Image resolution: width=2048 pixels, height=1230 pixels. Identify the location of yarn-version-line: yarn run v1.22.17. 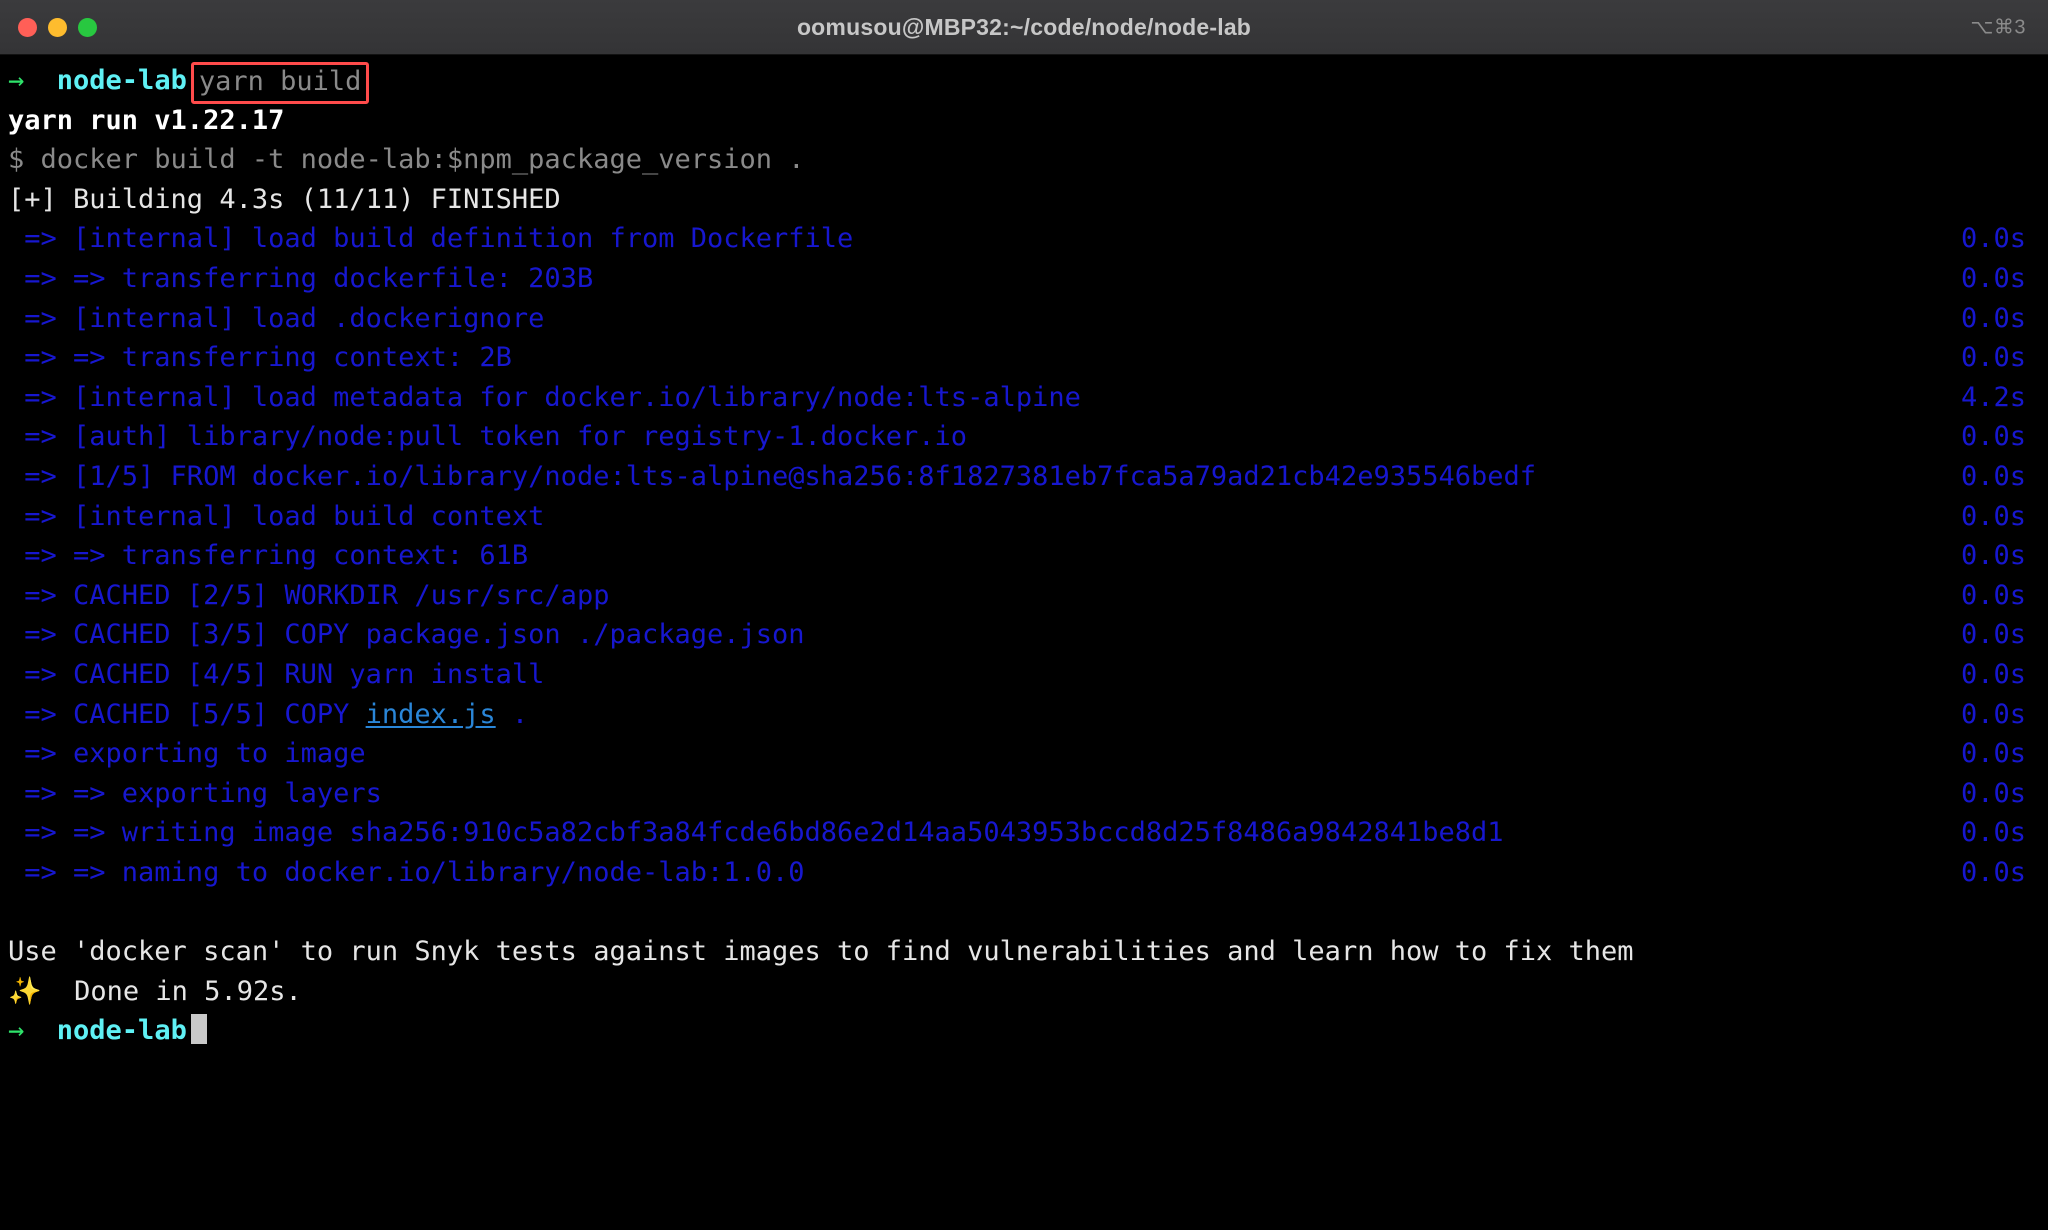
(1024, 121).